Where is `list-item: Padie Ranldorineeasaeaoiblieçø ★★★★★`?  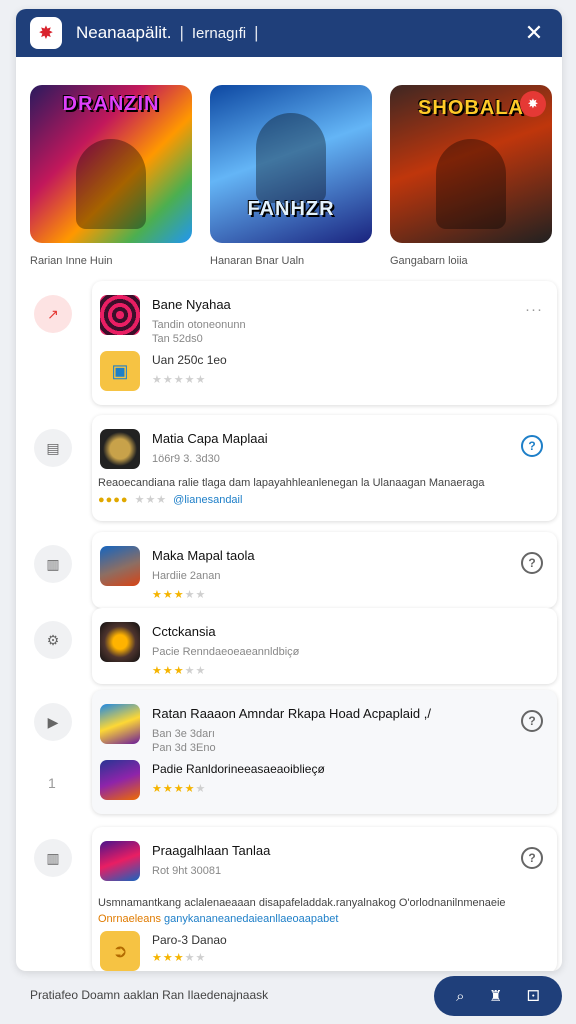
list-item: Padie Ranldorineeasaeaoiblieçø ★★★★★ is located at coordinates (212, 780).